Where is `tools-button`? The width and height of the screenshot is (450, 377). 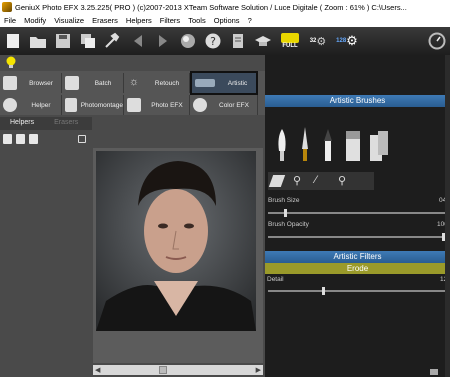 tools-button is located at coordinates (113, 41).